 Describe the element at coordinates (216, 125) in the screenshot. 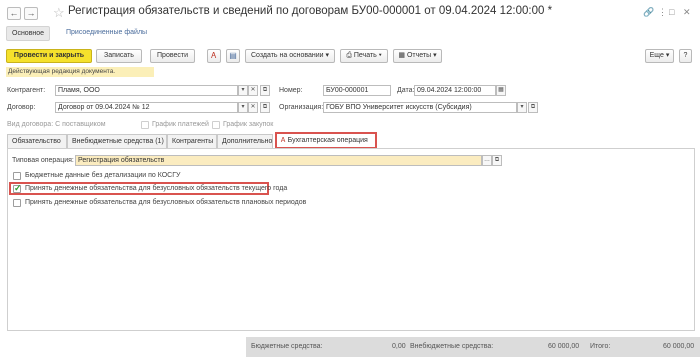

I see `purchases-schedule-checkbox` at that location.